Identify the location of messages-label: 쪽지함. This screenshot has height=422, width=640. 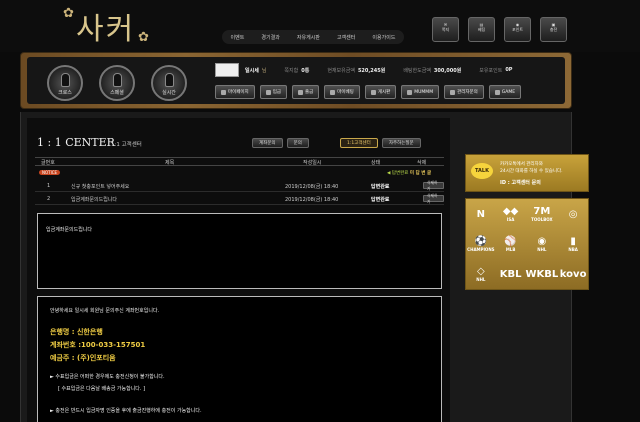
(291, 70).